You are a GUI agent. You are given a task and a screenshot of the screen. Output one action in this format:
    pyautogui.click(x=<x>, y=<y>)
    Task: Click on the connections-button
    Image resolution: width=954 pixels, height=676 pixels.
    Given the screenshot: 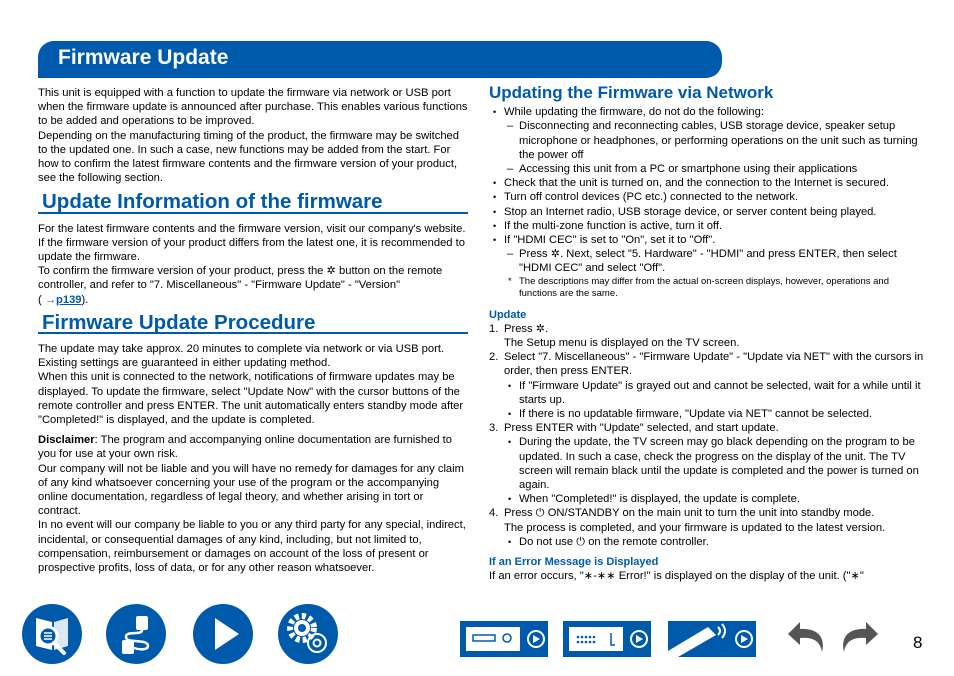 What is the action you would take?
    pyautogui.click(x=136, y=634)
    